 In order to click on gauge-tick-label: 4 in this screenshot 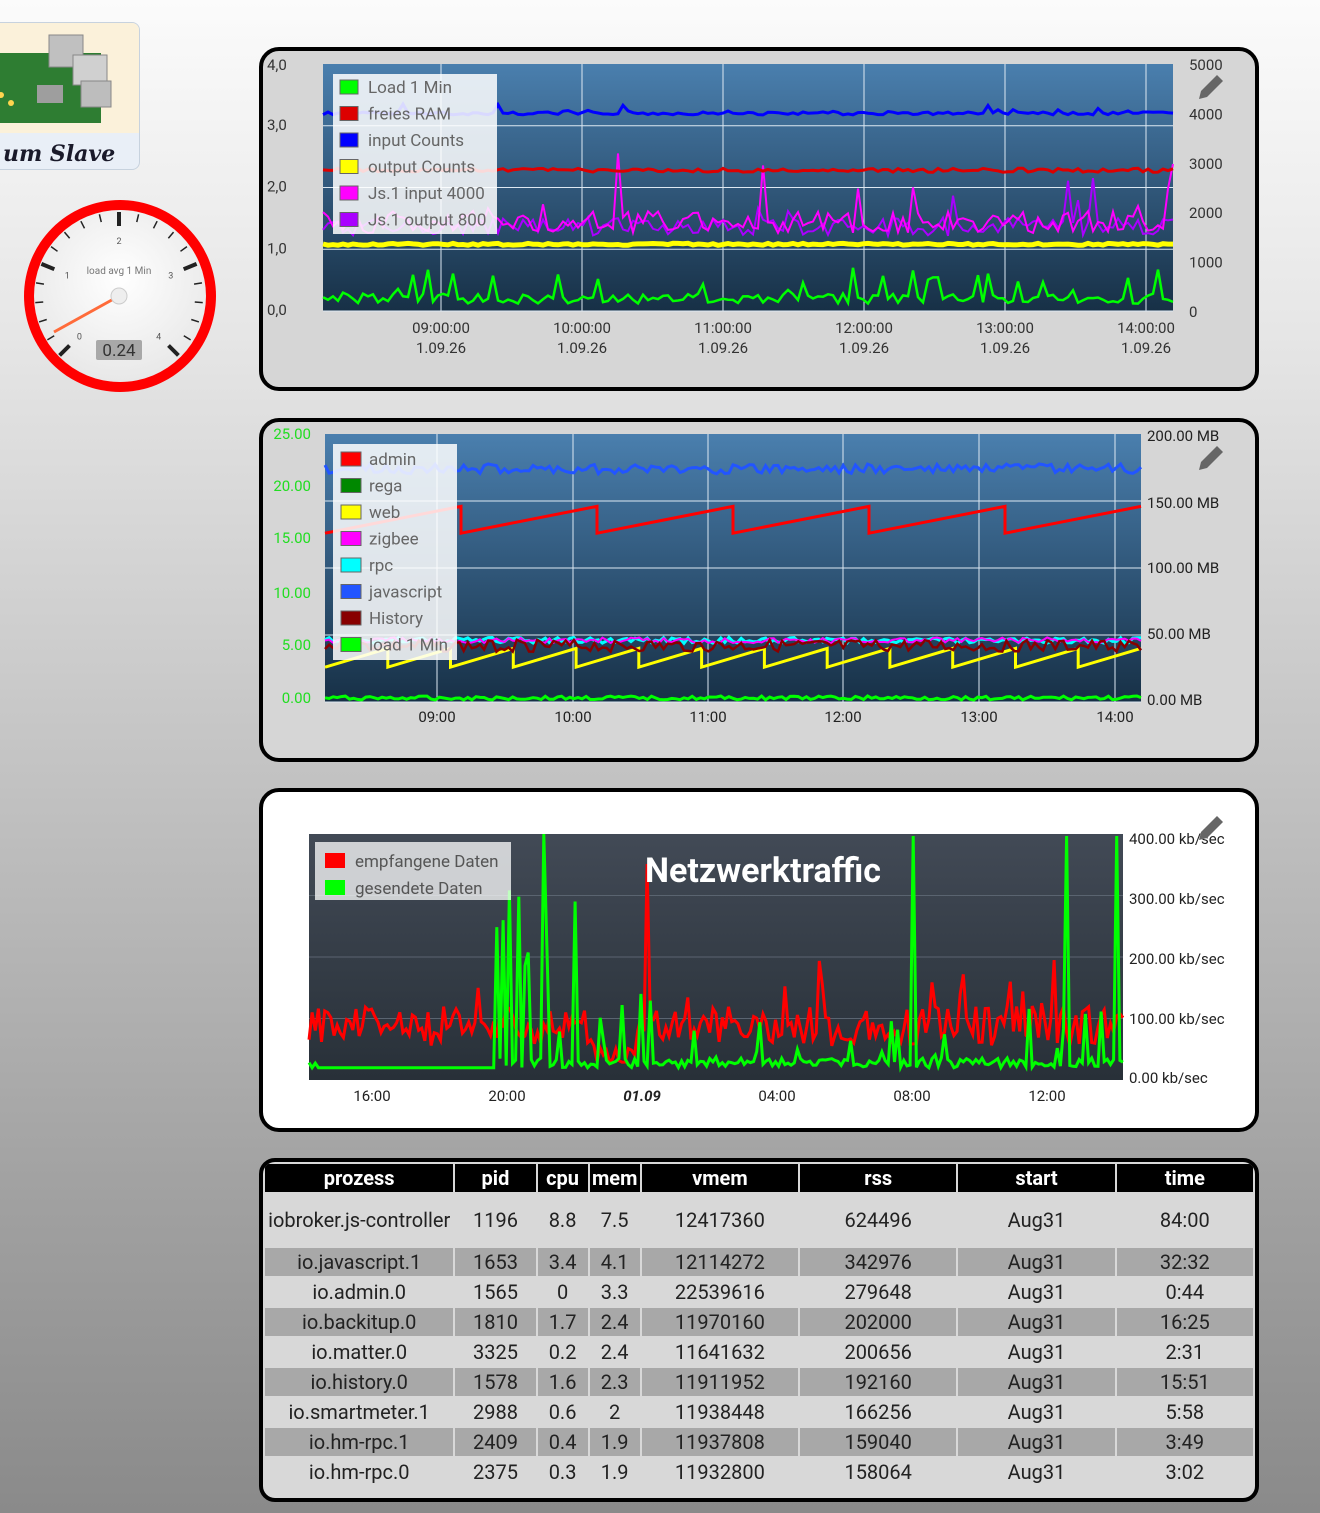, I will do `click(158, 338)`.